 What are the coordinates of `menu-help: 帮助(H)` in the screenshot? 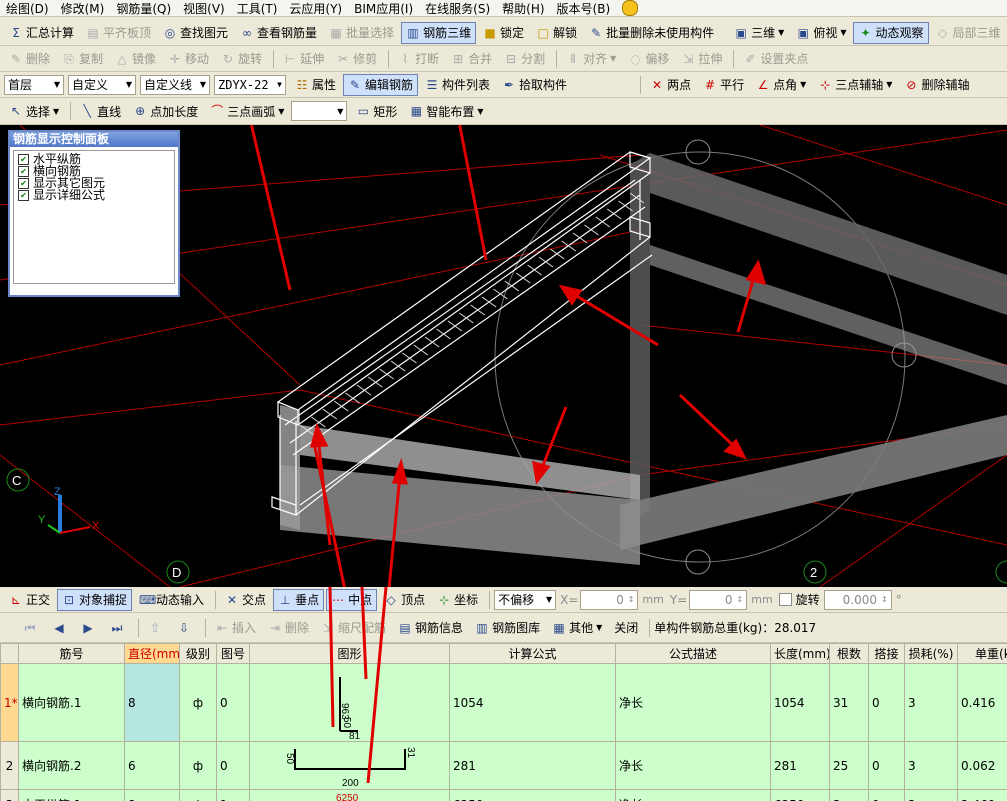 It's located at (523, 8).